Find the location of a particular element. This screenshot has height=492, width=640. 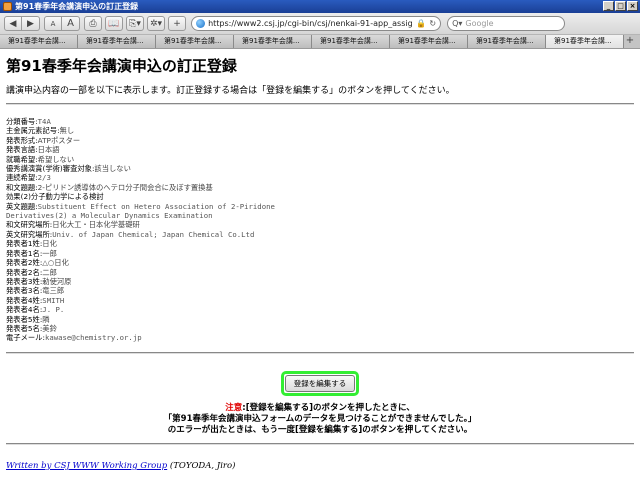

field-label: 発表者2姓: is located at coordinates (24, 263).